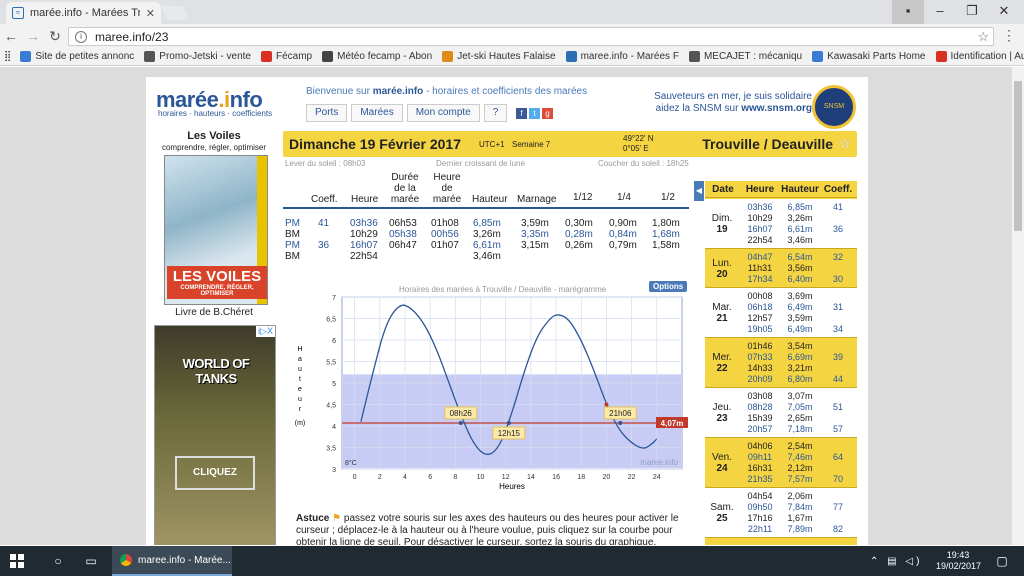 The image size is (1024, 576). What do you see at coordinates (760, 207) in the screenshot?
I see `wt-time: 03h36` at bounding box center [760, 207].